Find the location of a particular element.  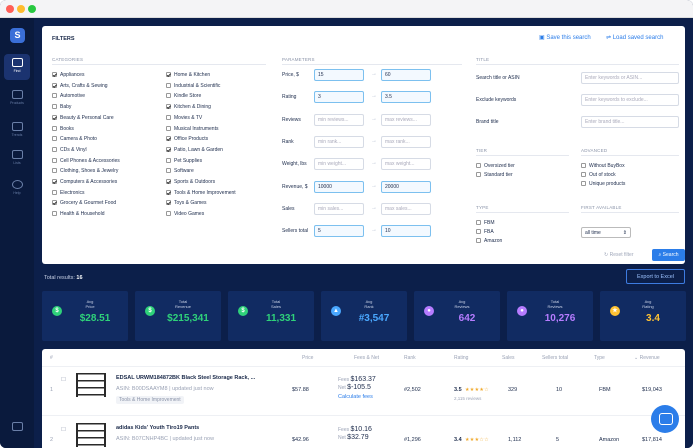

nav-find: Find is located at coordinates (17, 67).